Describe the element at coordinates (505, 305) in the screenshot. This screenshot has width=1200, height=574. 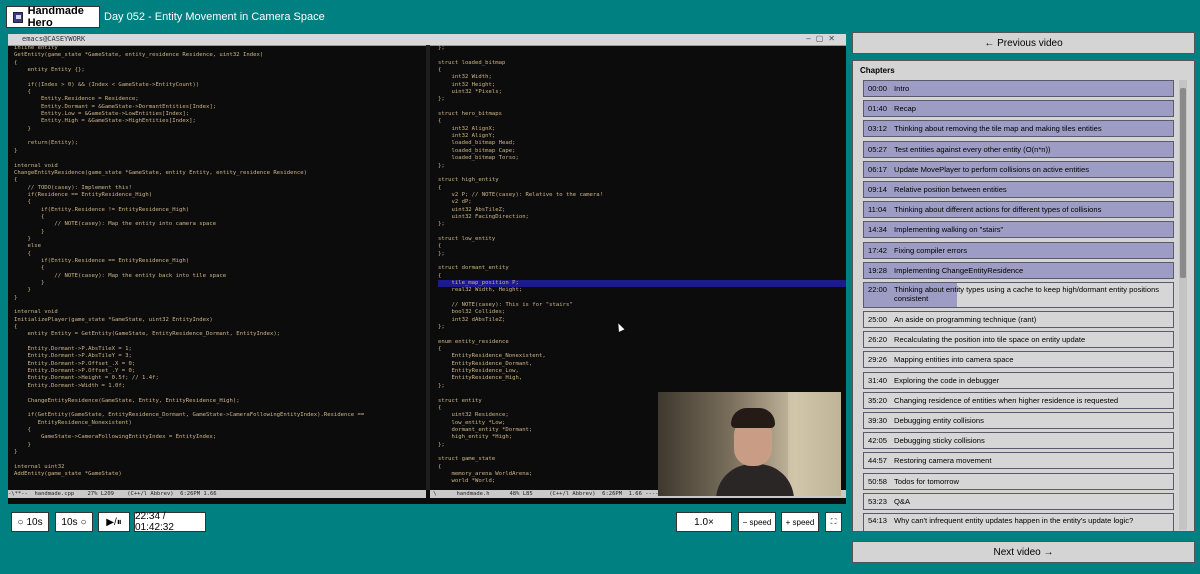
I see `code-line: // NOTE(casey): This is for "stairs"` at that location.